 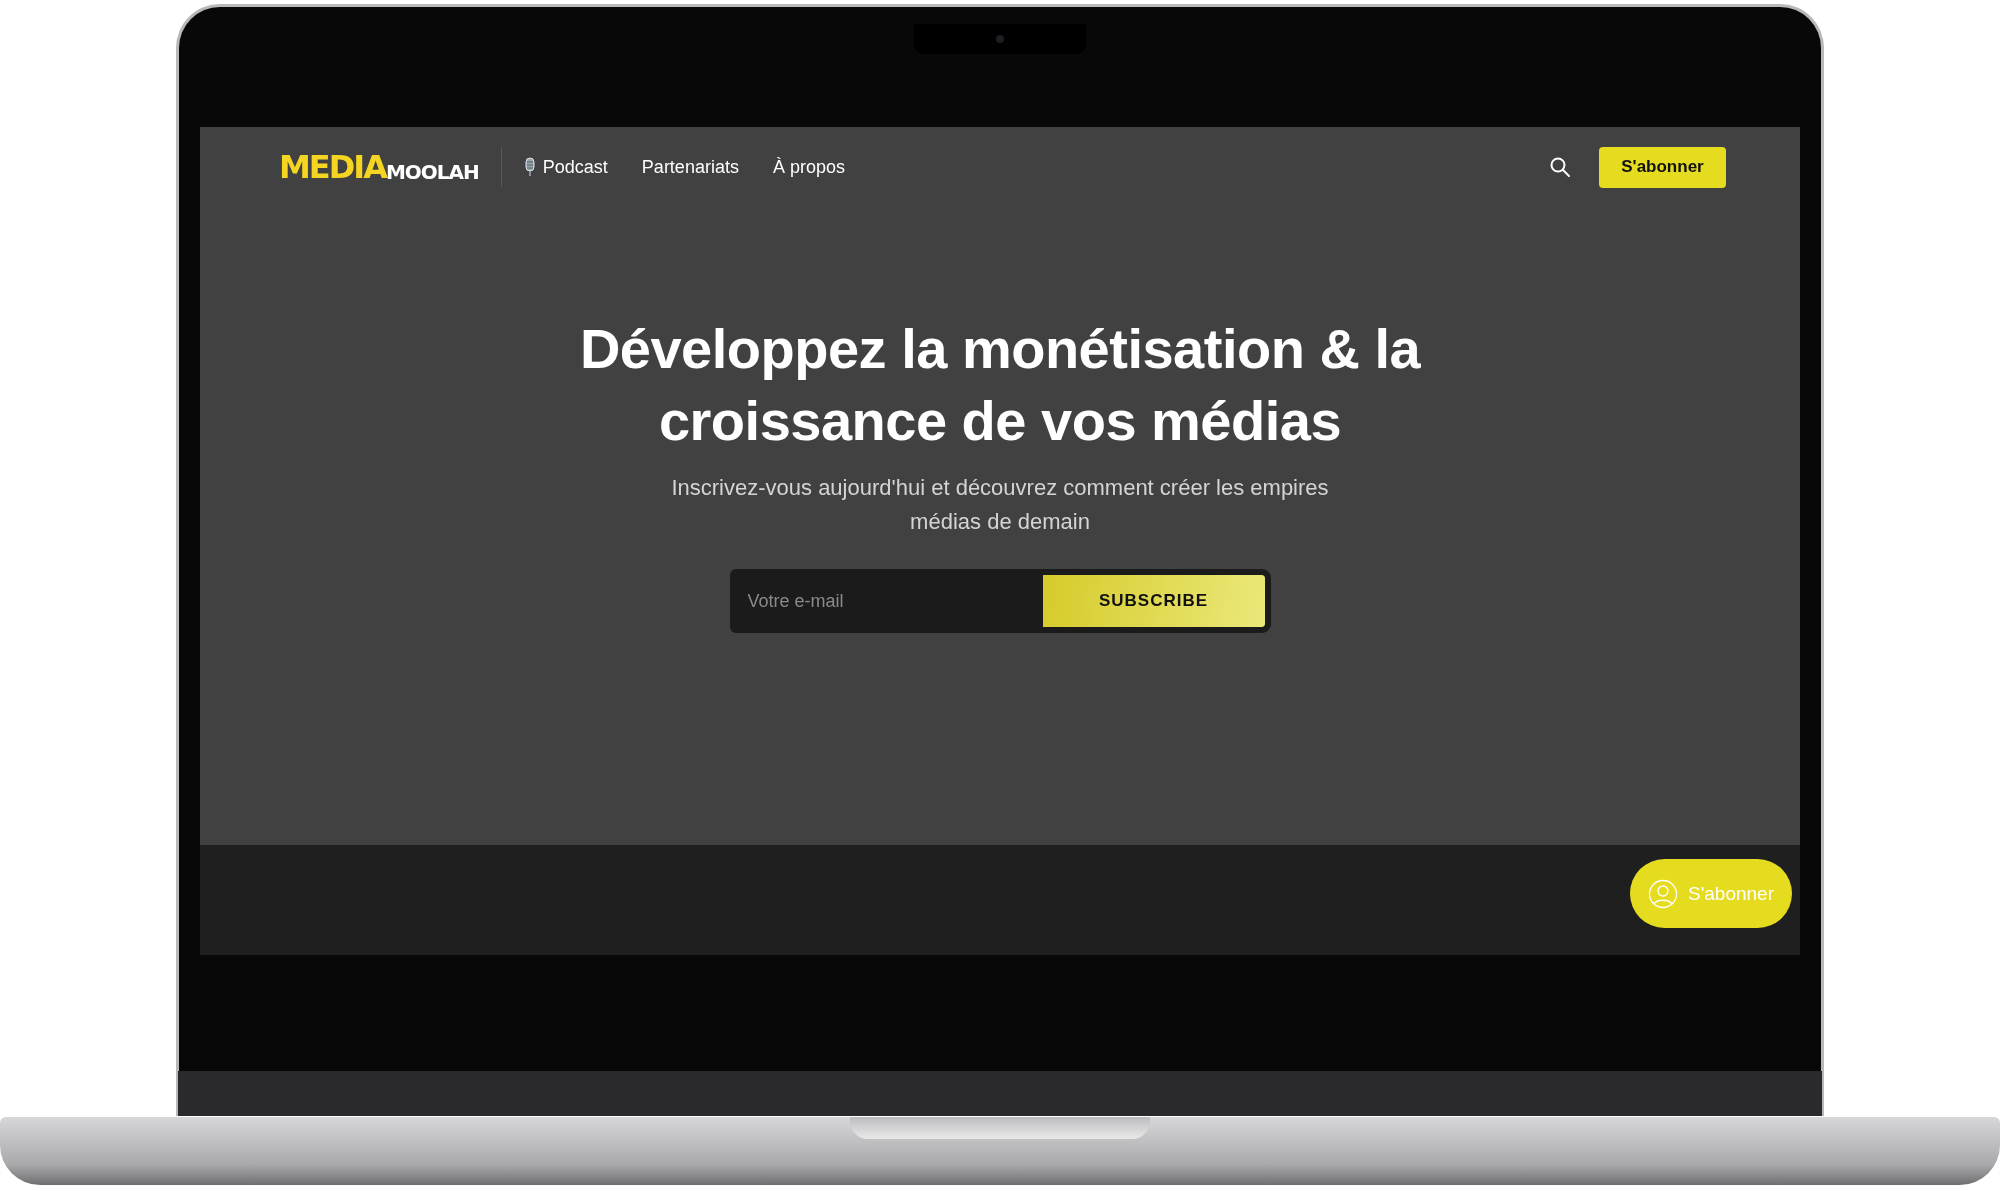 What do you see at coordinates (379, 167) in the screenshot?
I see `logo: MEDIAMOOLAH` at bounding box center [379, 167].